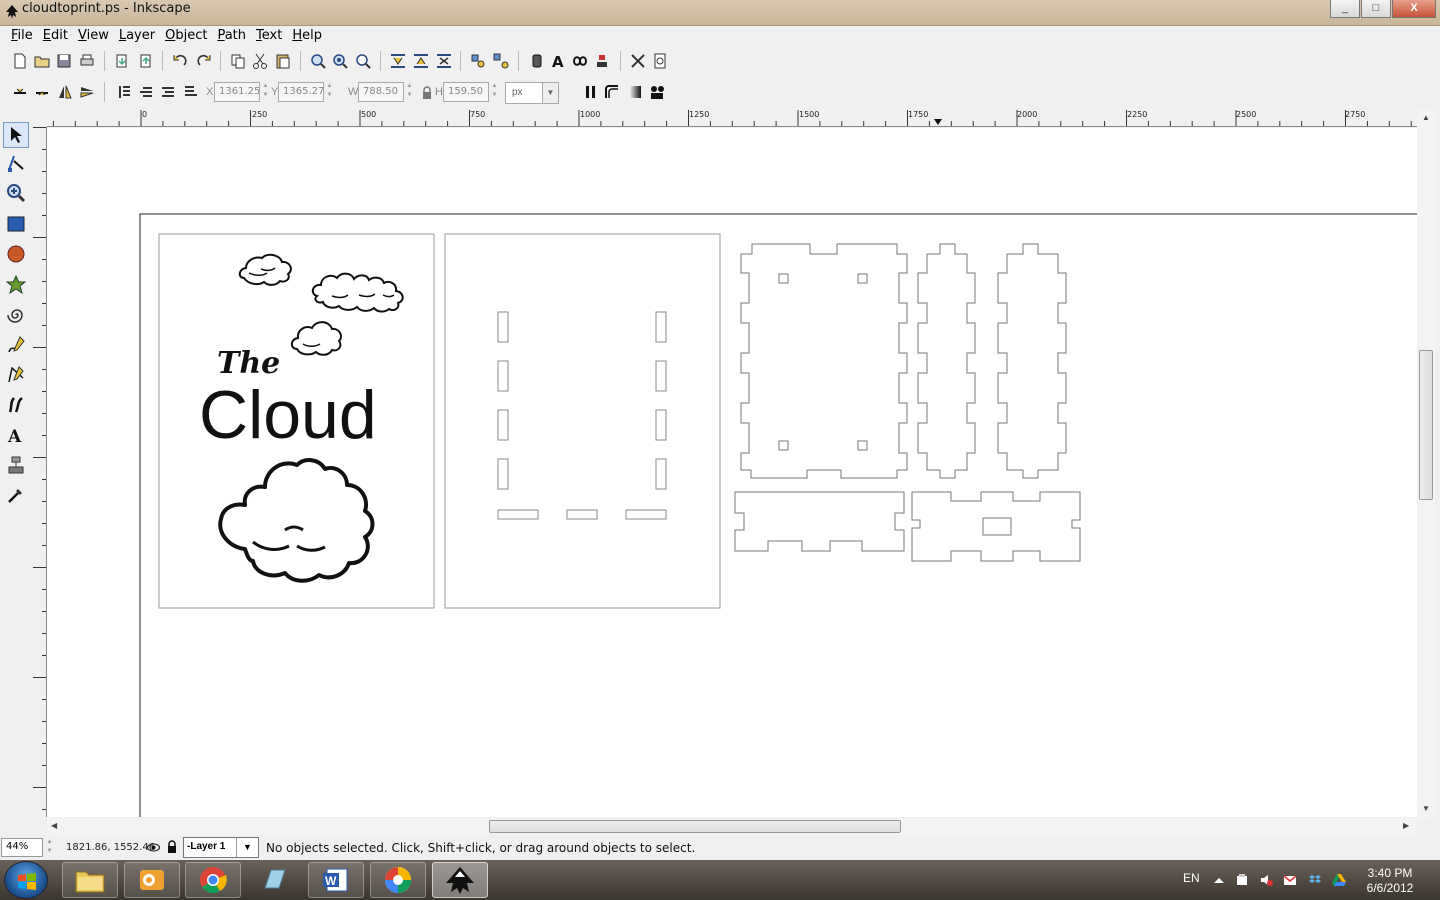 Image resolution: width=1440 pixels, height=900 pixels. Describe the element at coordinates (460, 880) in the screenshot. I see `inkscape-task` at that location.